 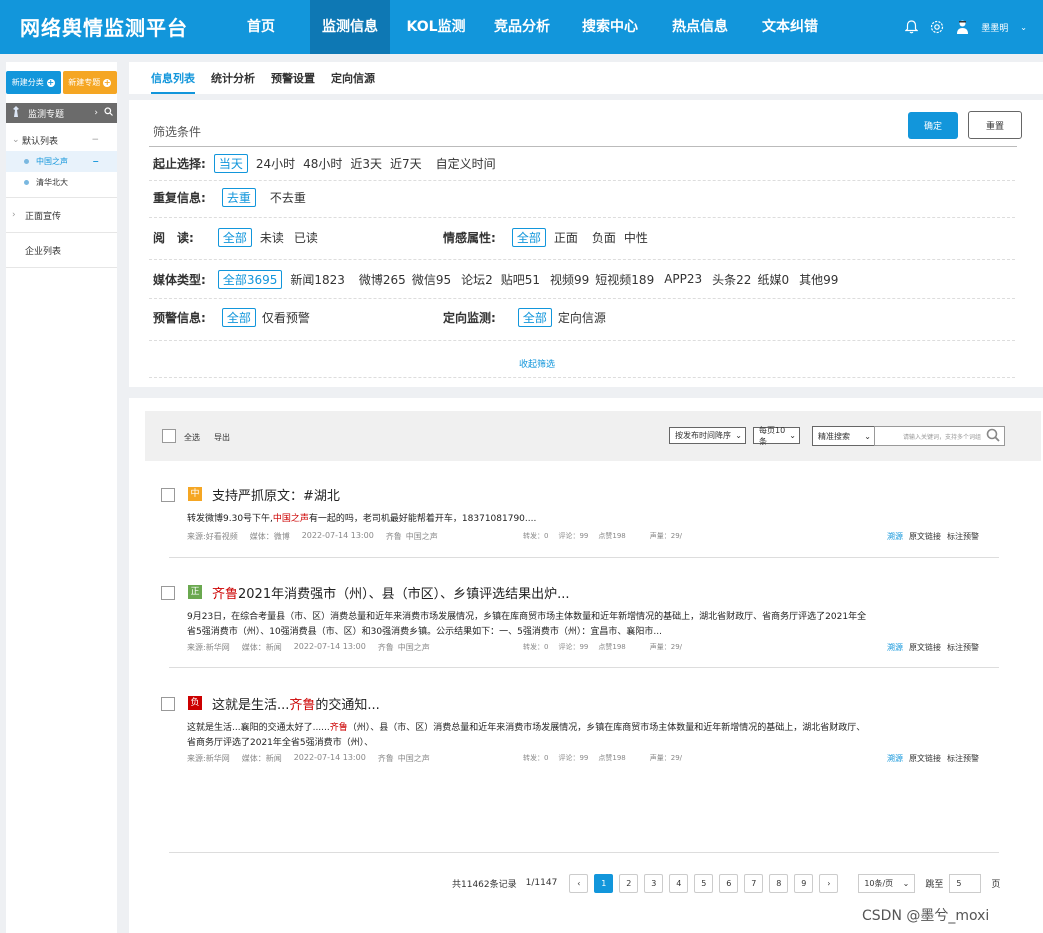 What do you see at coordinates (436, 27) in the screenshot?
I see `nav-kol: KOL监测` at bounding box center [436, 27].